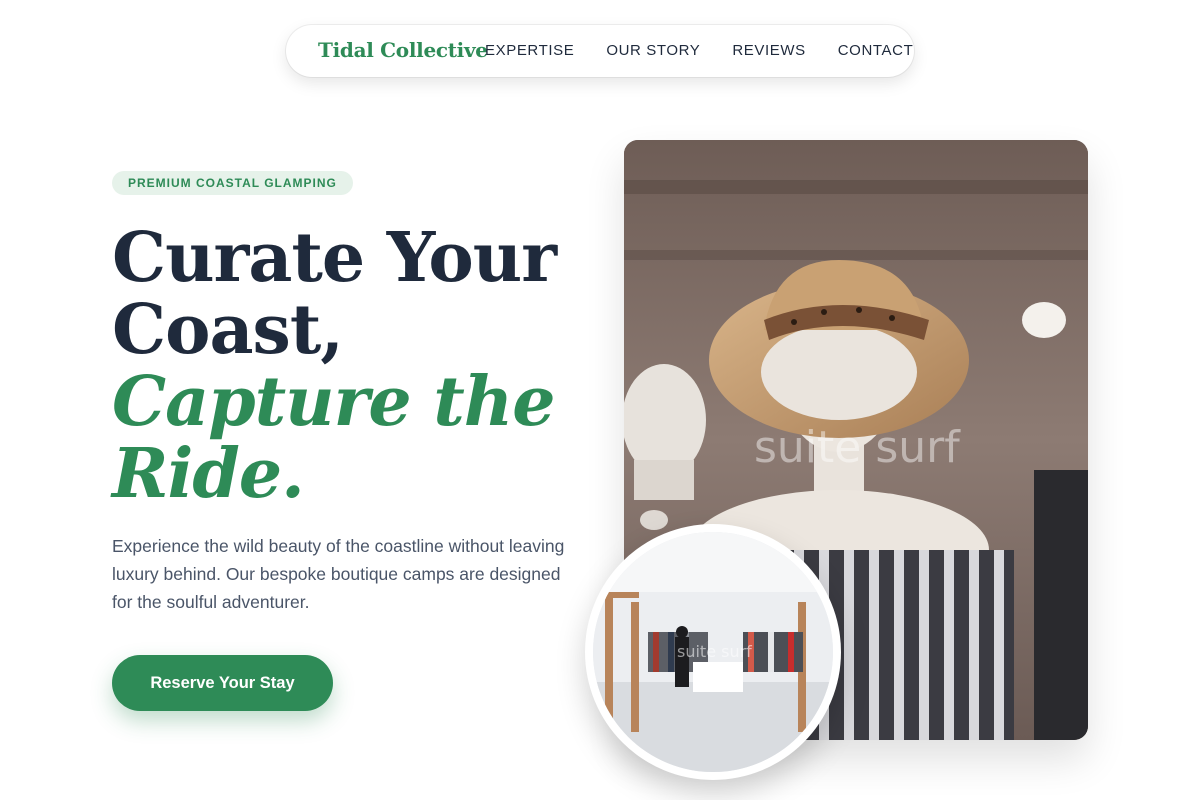 This screenshot has width=1200, height=800. I want to click on store-interior-photo: suite surf, so click(713, 652).